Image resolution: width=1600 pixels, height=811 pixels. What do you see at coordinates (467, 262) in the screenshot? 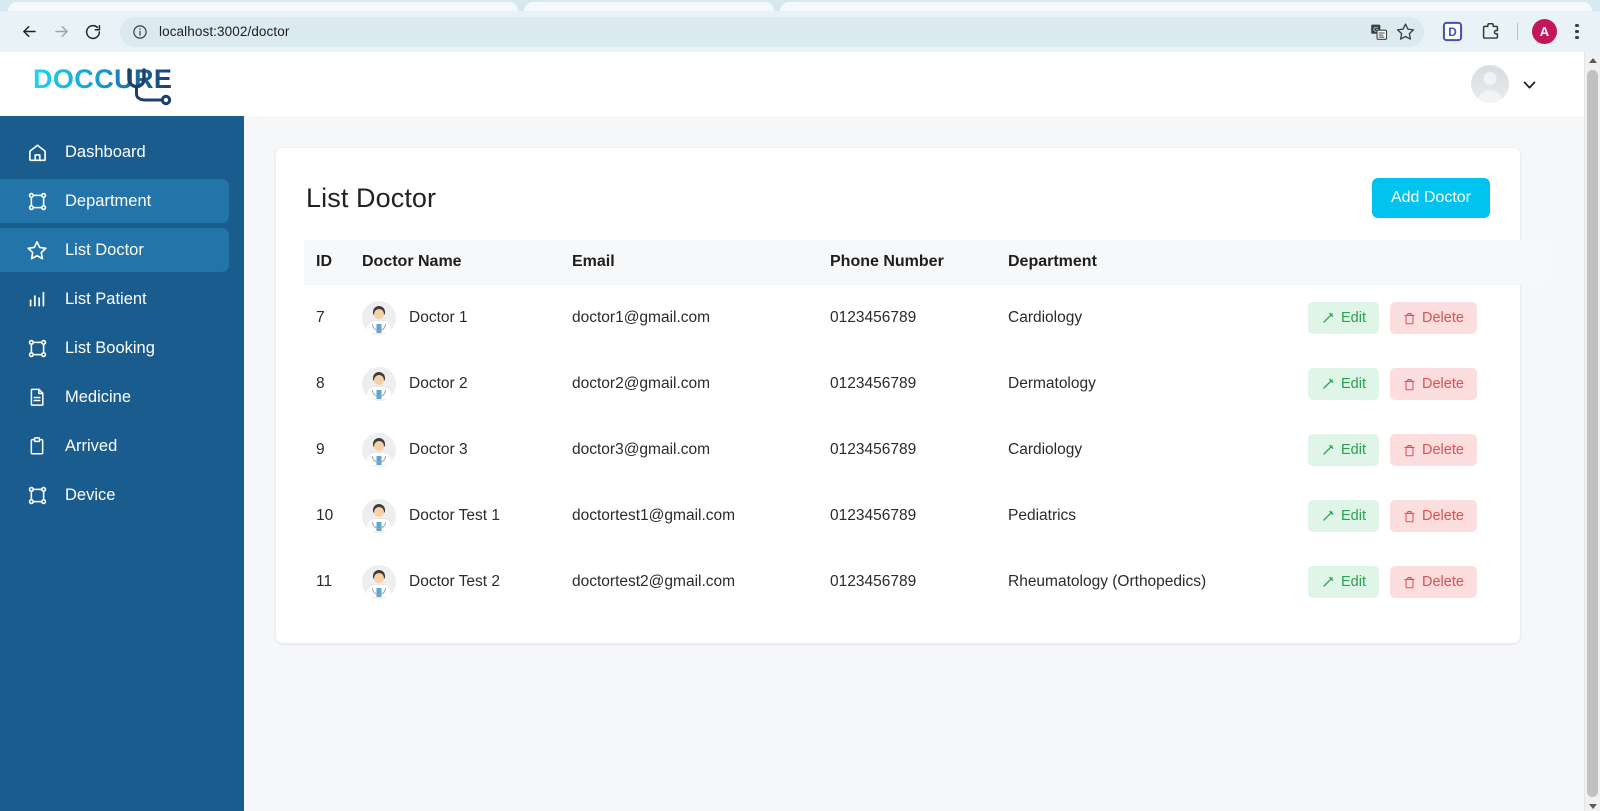
I see `column-header-doctor-name: Doctor Name` at bounding box center [467, 262].